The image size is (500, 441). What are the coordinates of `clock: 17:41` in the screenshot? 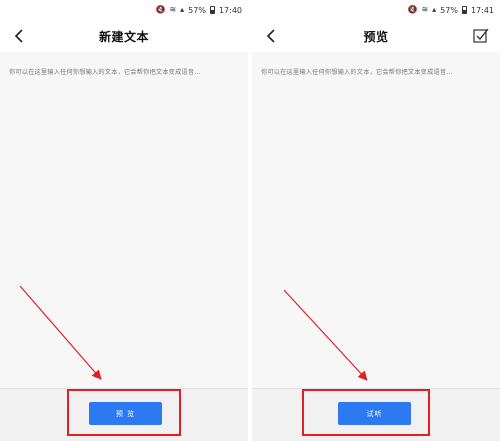 It's located at (482, 10).